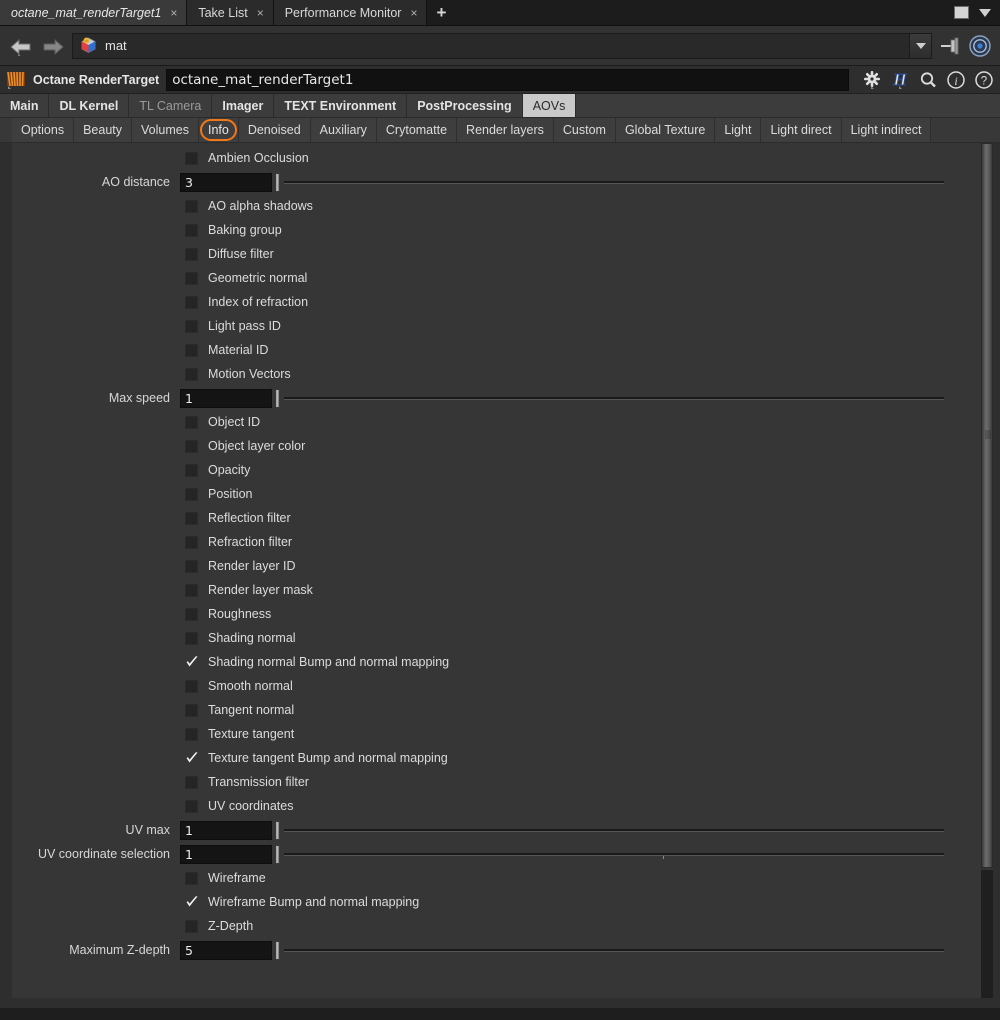 The image size is (1000, 1020). Describe the element at coordinates (507, 79) in the screenshot. I see `node-name-input: octane_mat_renderTarget1` at that location.